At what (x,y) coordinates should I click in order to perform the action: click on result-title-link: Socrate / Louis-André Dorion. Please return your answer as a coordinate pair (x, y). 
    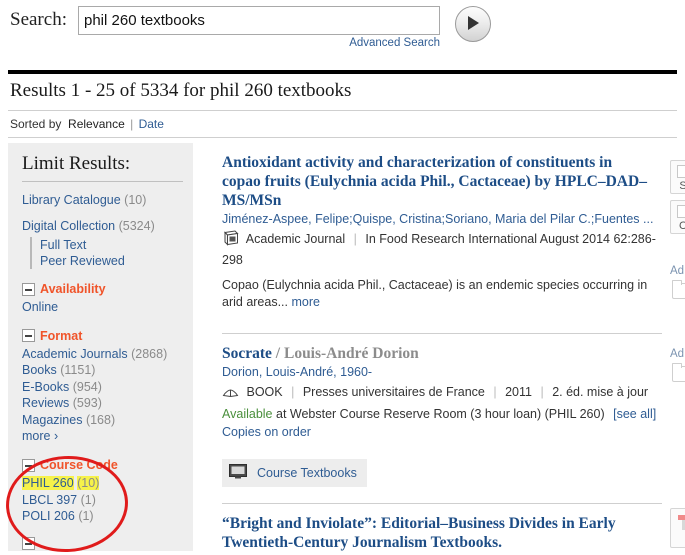
    Looking at the image, I should click on (437, 353).